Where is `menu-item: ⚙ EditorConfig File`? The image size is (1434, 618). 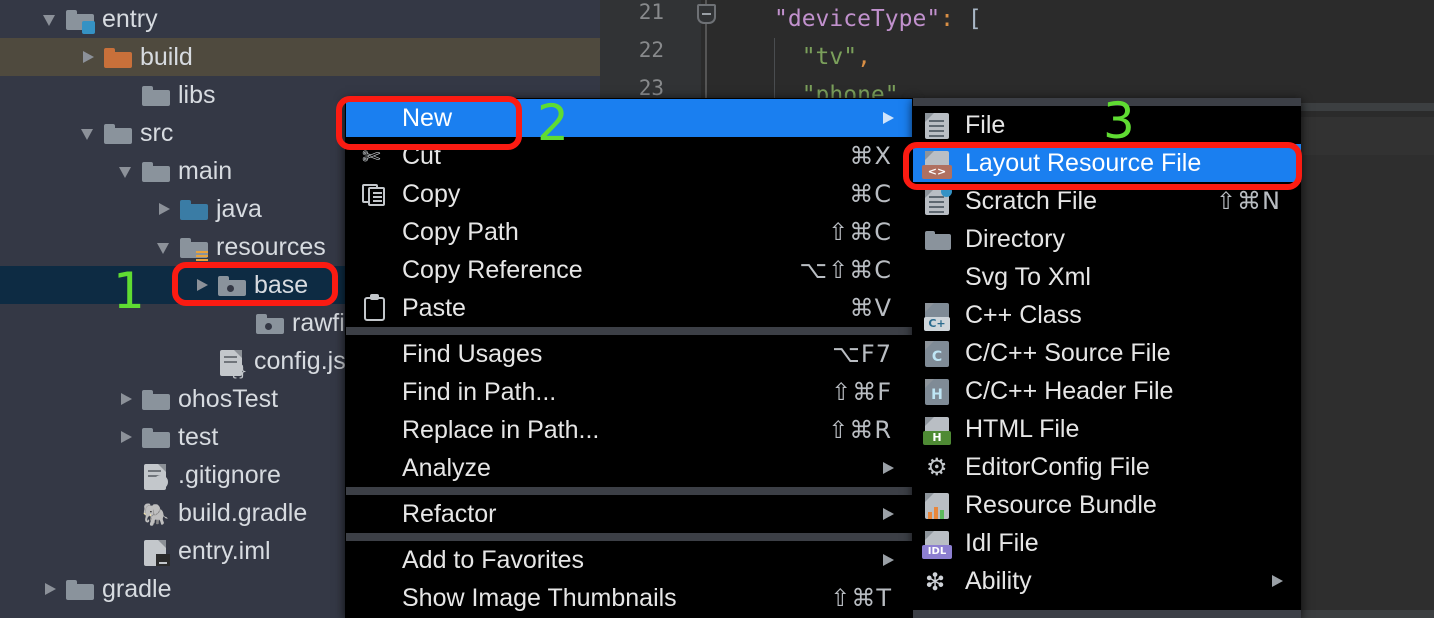 menu-item: ⚙ EditorConfig File is located at coordinates (1107, 467).